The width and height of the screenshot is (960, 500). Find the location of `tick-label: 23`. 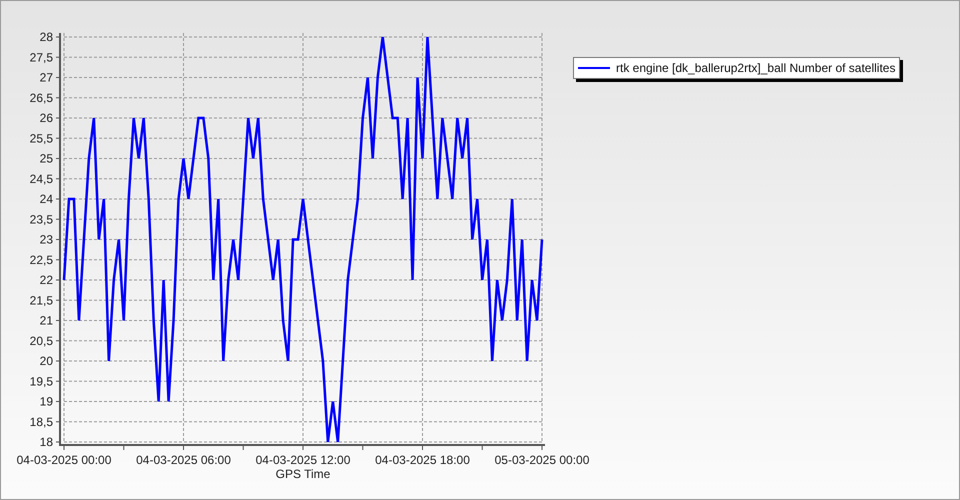

tick-label: 23 is located at coordinates (46, 239).